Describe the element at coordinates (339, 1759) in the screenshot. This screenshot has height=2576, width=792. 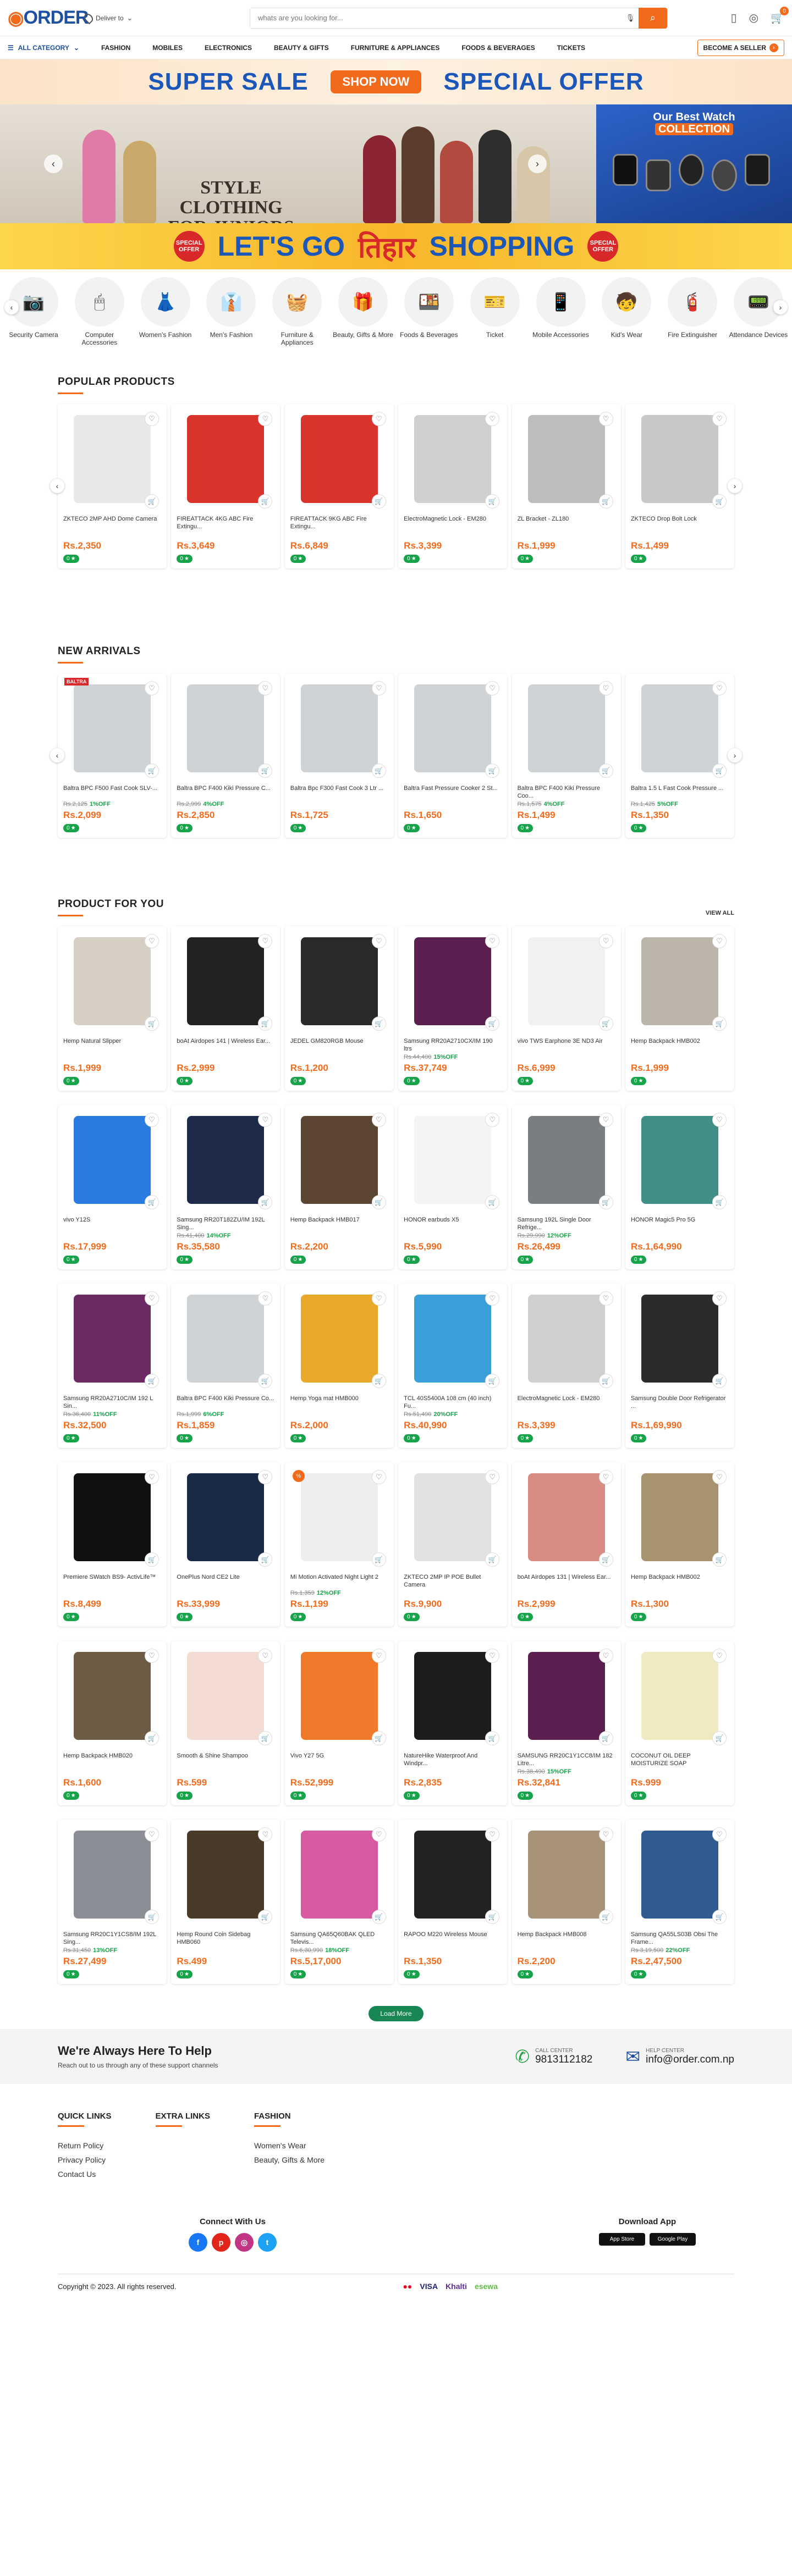
I see `product-name: Vivo Y27 5G` at that location.